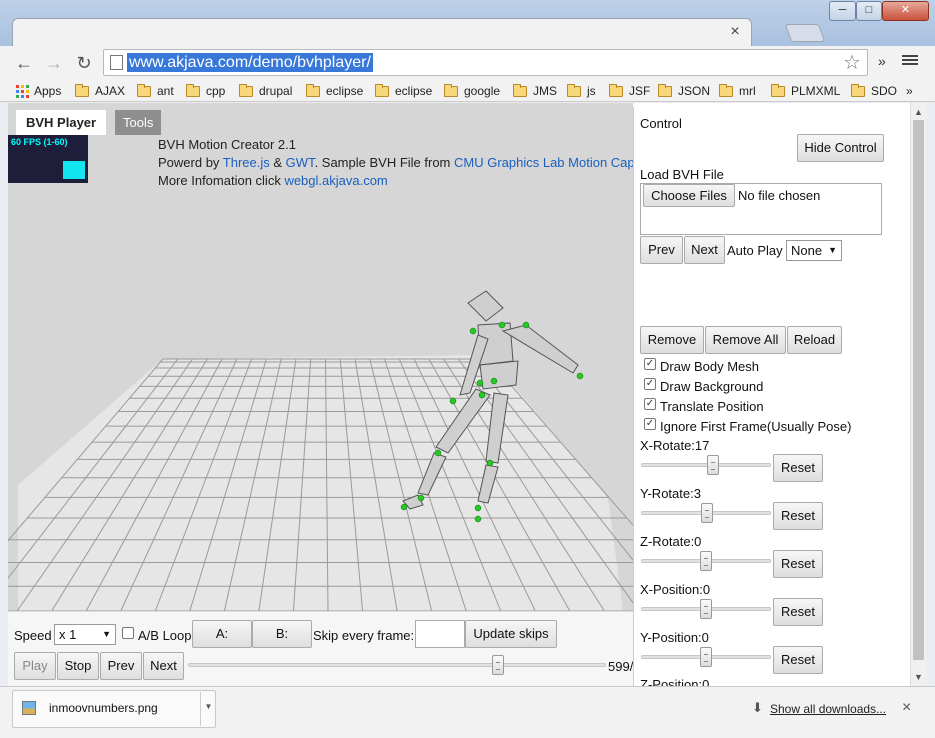  What do you see at coordinates (265, 91) in the screenshot?
I see `bookmark-folder: drupal` at bounding box center [265, 91].